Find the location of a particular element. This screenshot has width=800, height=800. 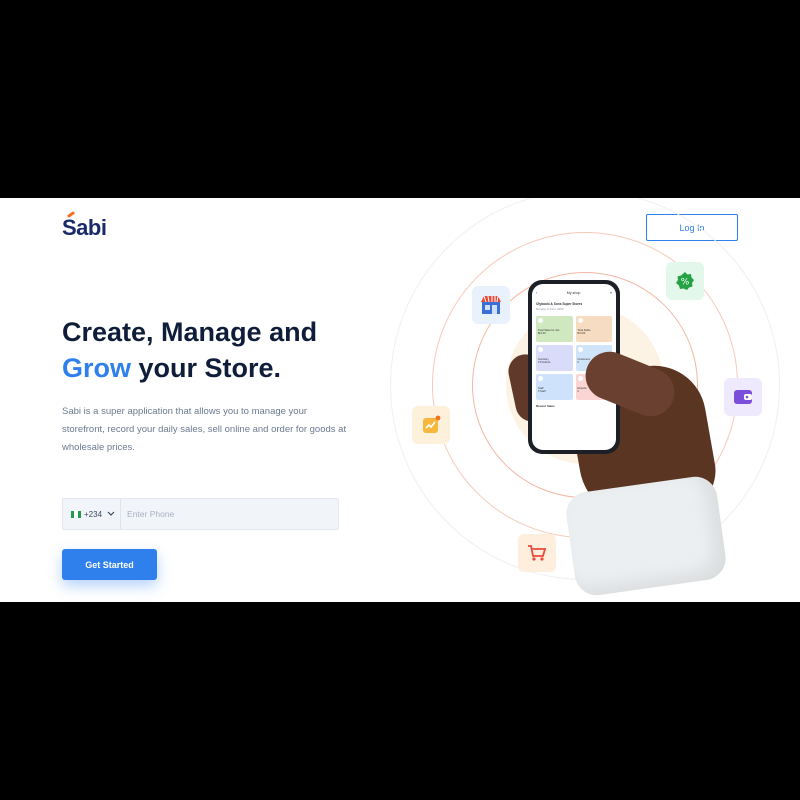

store-icon is located at coordinates (491, 305).